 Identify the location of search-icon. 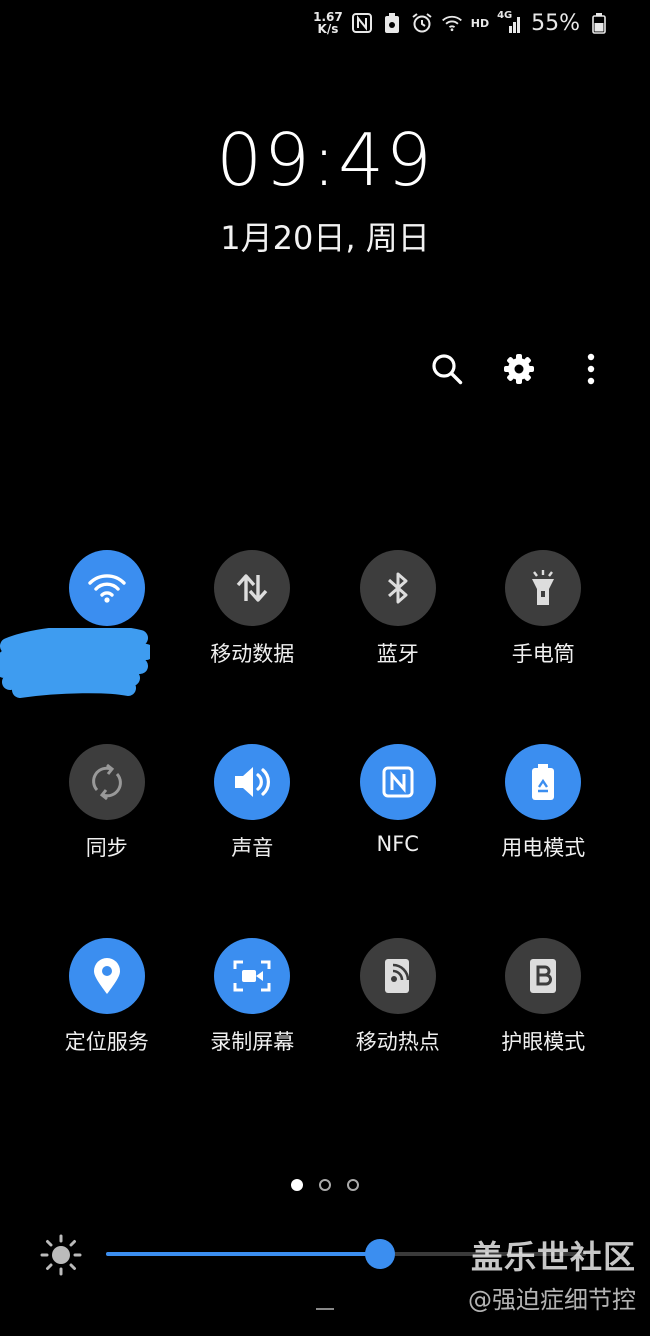
(447, 369).